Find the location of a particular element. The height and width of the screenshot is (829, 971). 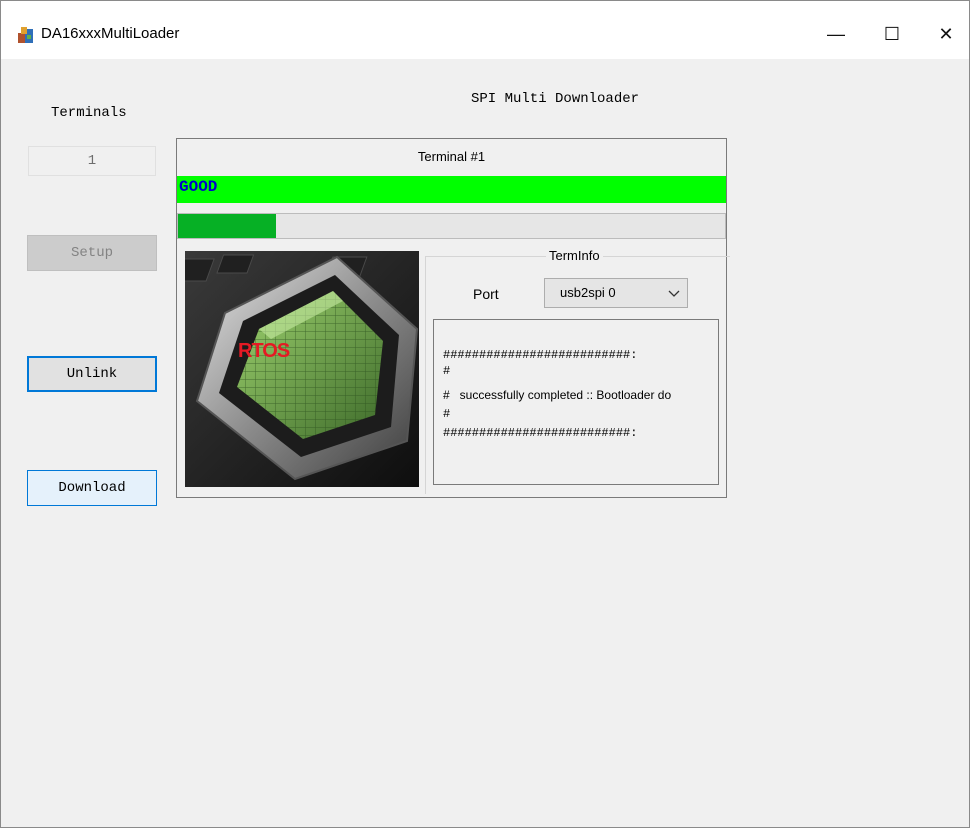

unlink-button: Unlink is located at coordinates (92, 374).